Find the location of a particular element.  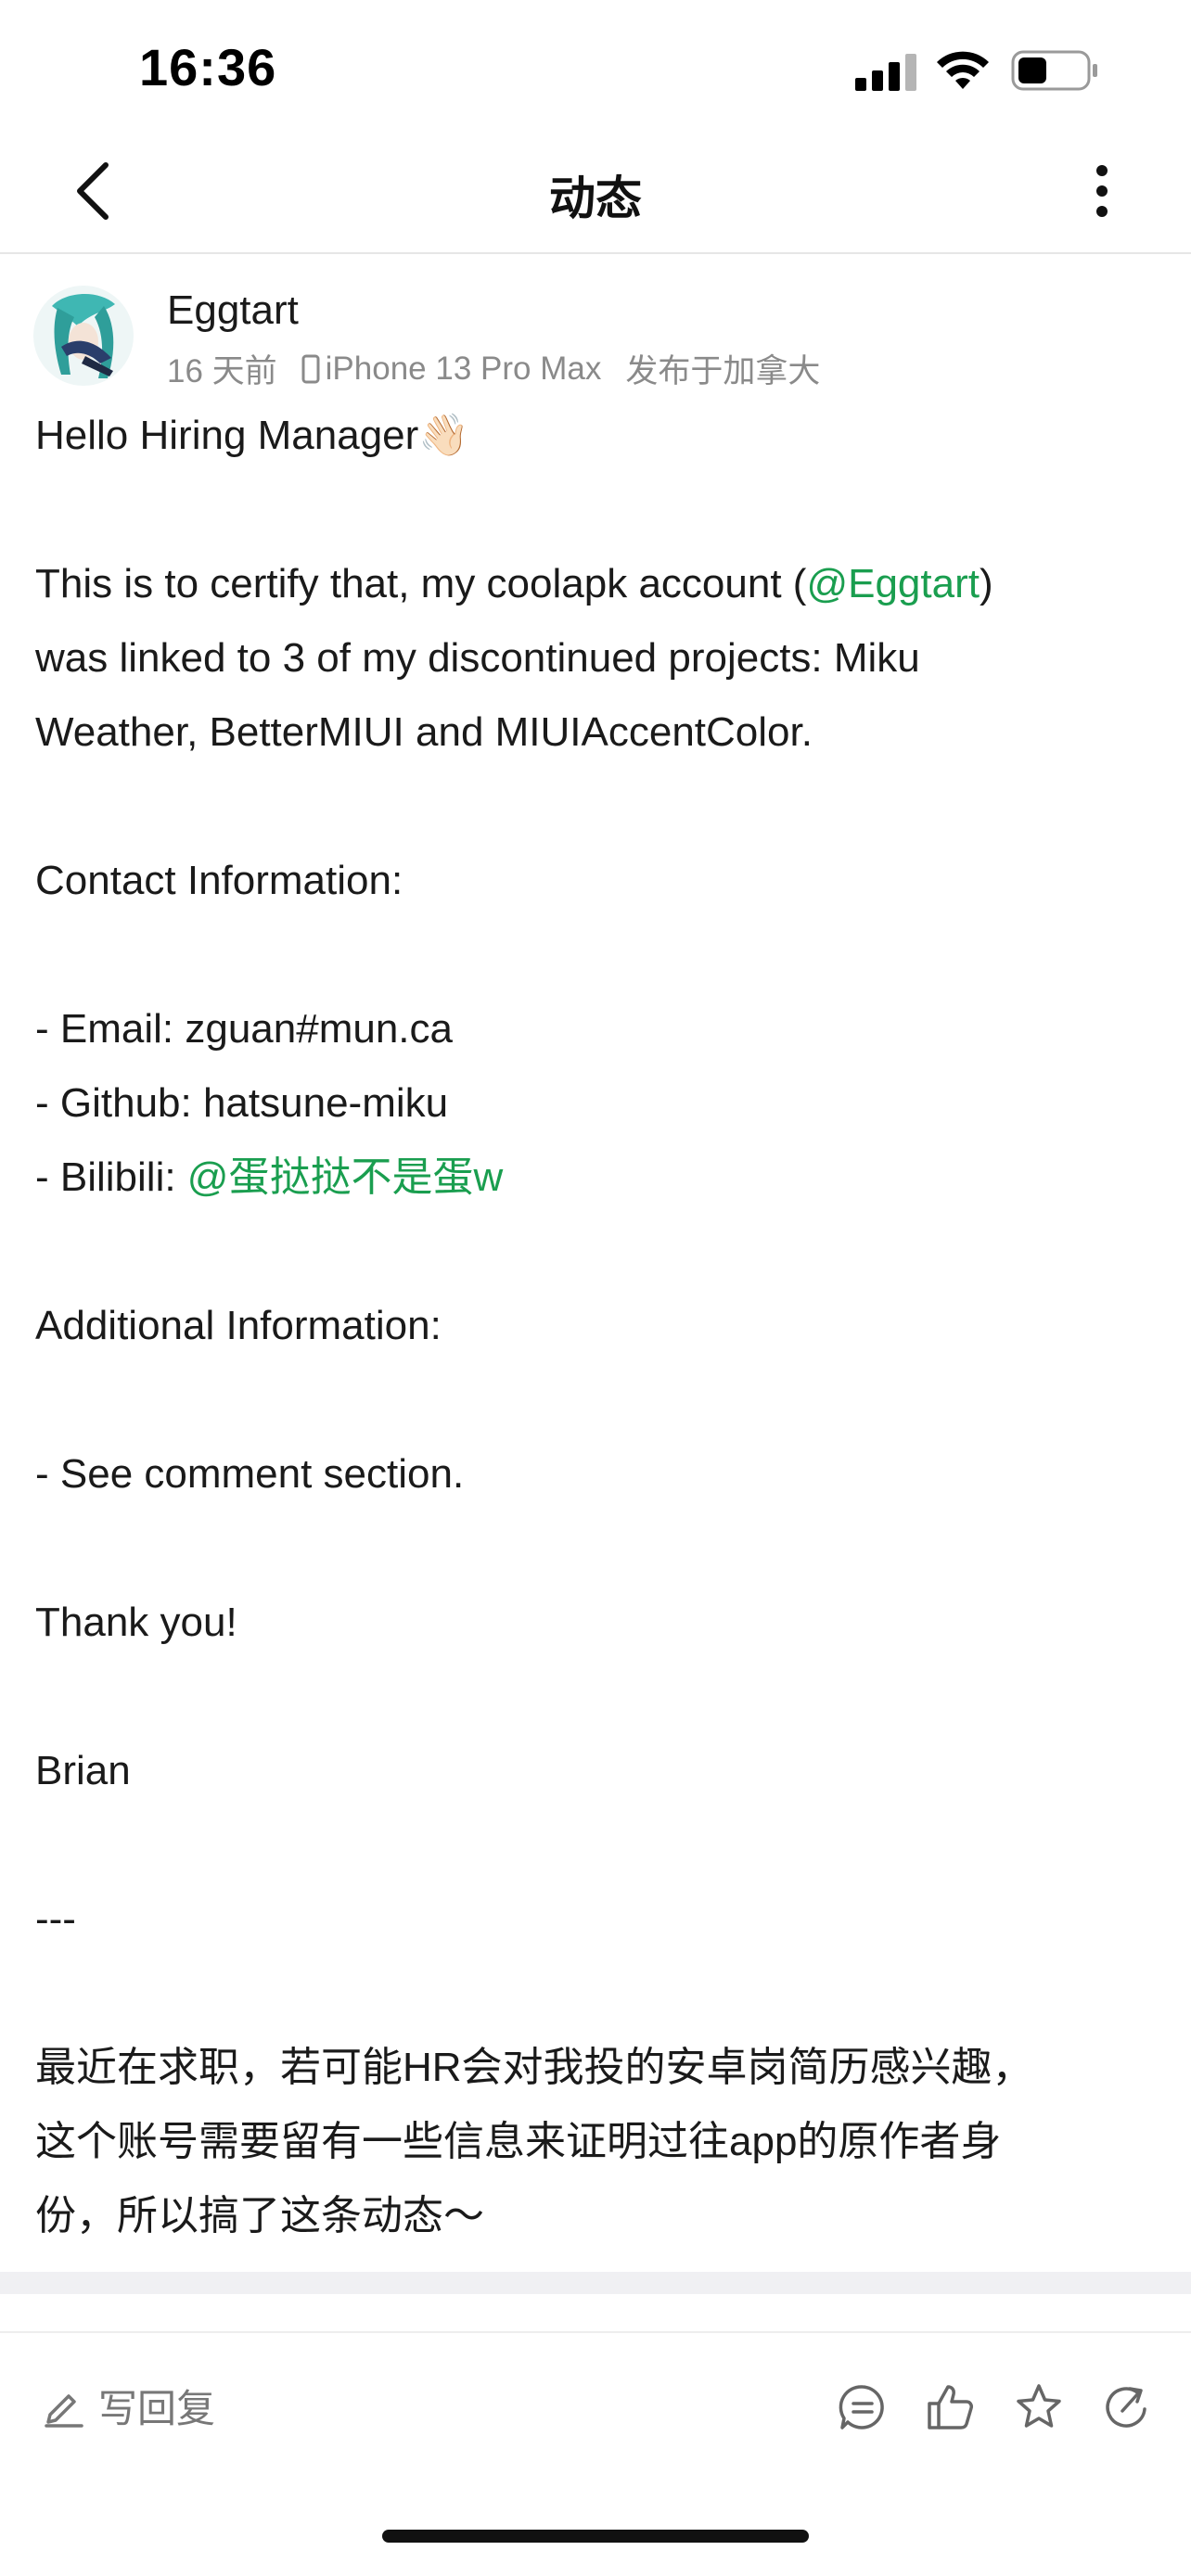

section-separator is located at coordinates (595, 2283).